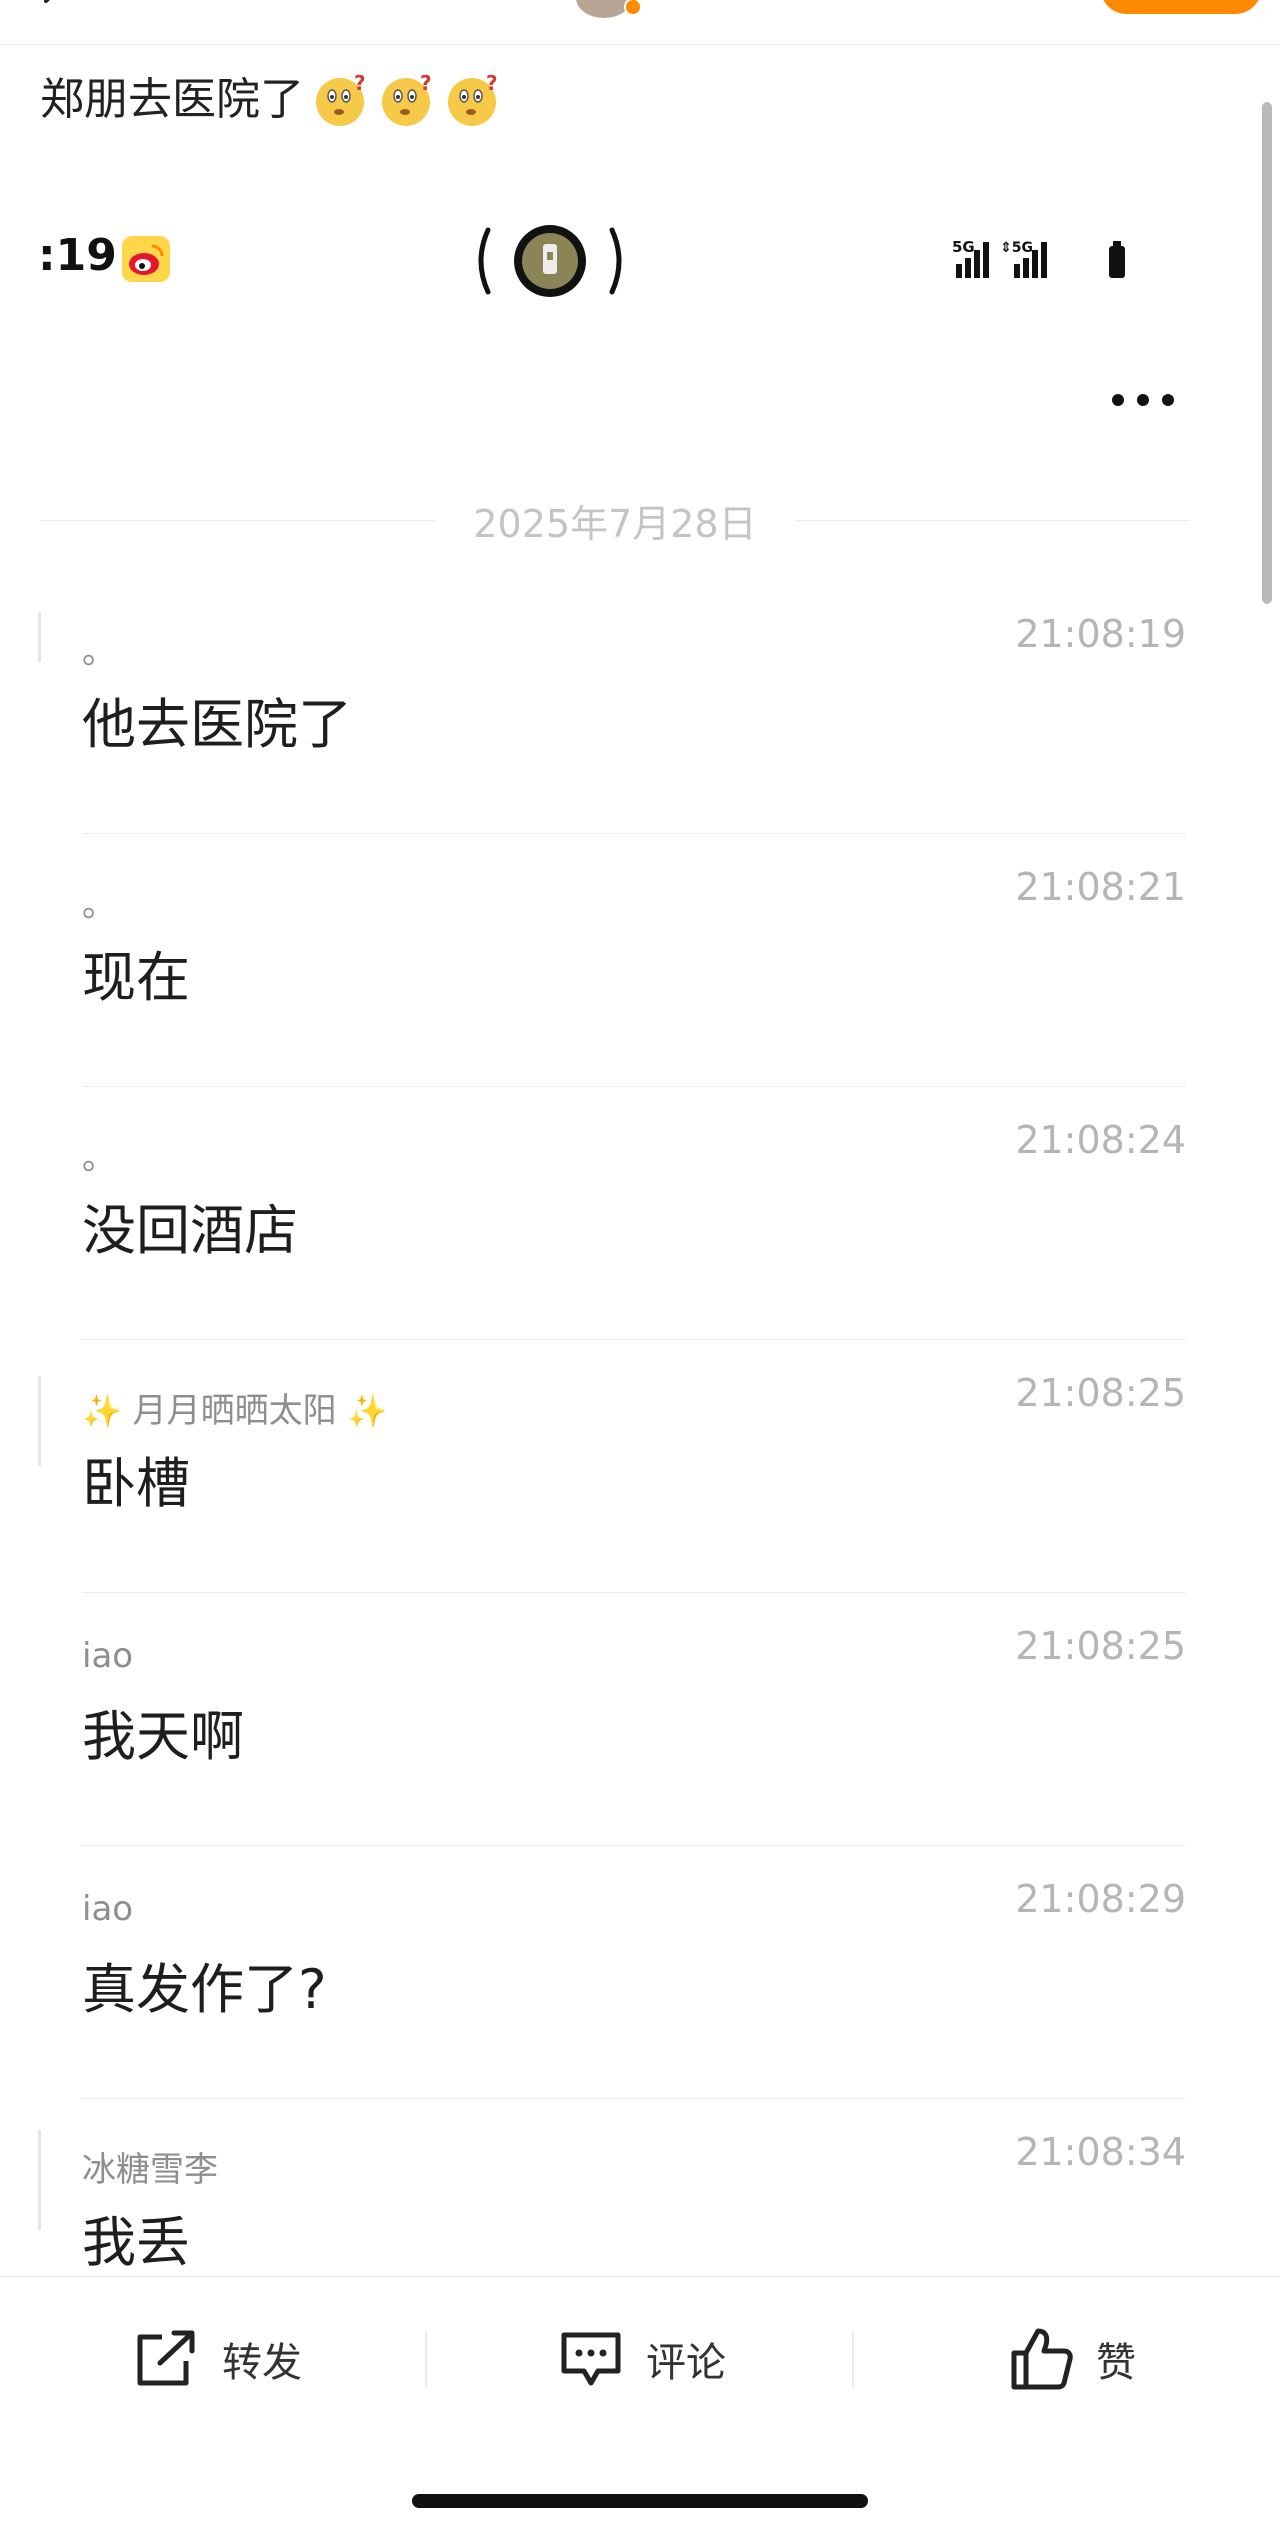 Image resolution: width=1280 pixels, height=2534 pixels. What do you see at coordinates (615, 523) in the screenshot?
I see `date-separator-label: 2025年7月28日` at bounding box center [615, 523].